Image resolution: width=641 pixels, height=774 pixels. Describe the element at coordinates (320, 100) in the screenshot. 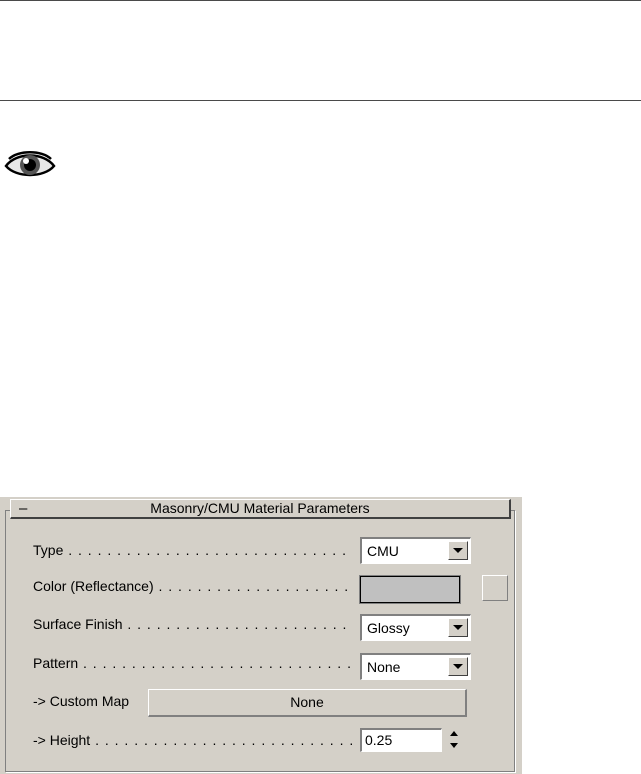

I see `bottom-divider` at that location.